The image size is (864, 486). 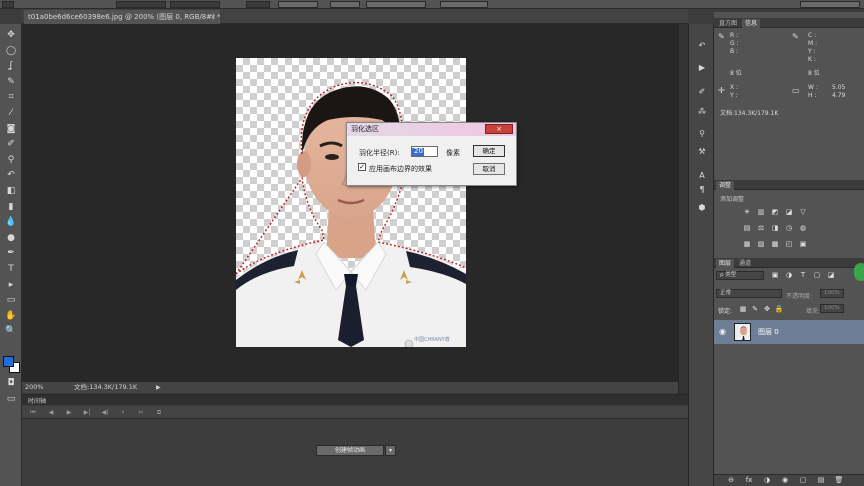 I want to click on lasso-tool-icon: ʆ, so click(x=11, y=66).